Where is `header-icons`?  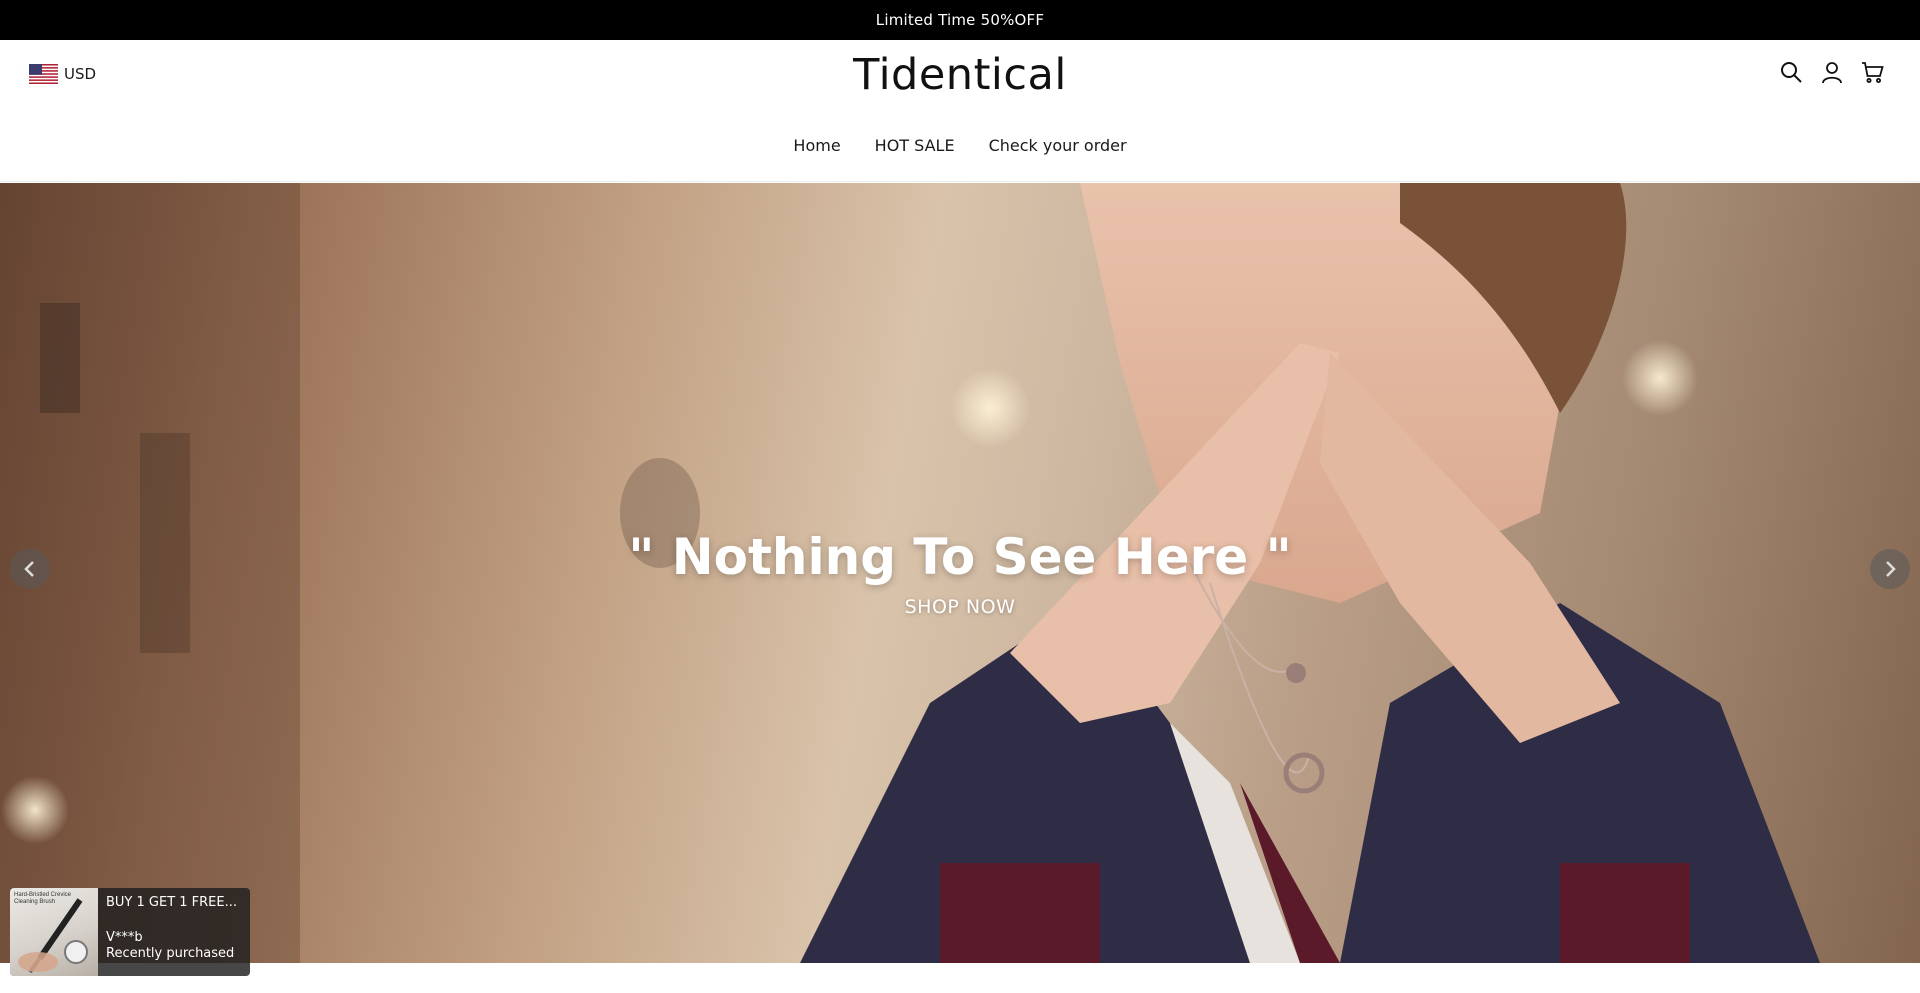 header-icons is located at coordinates (1832, 72).